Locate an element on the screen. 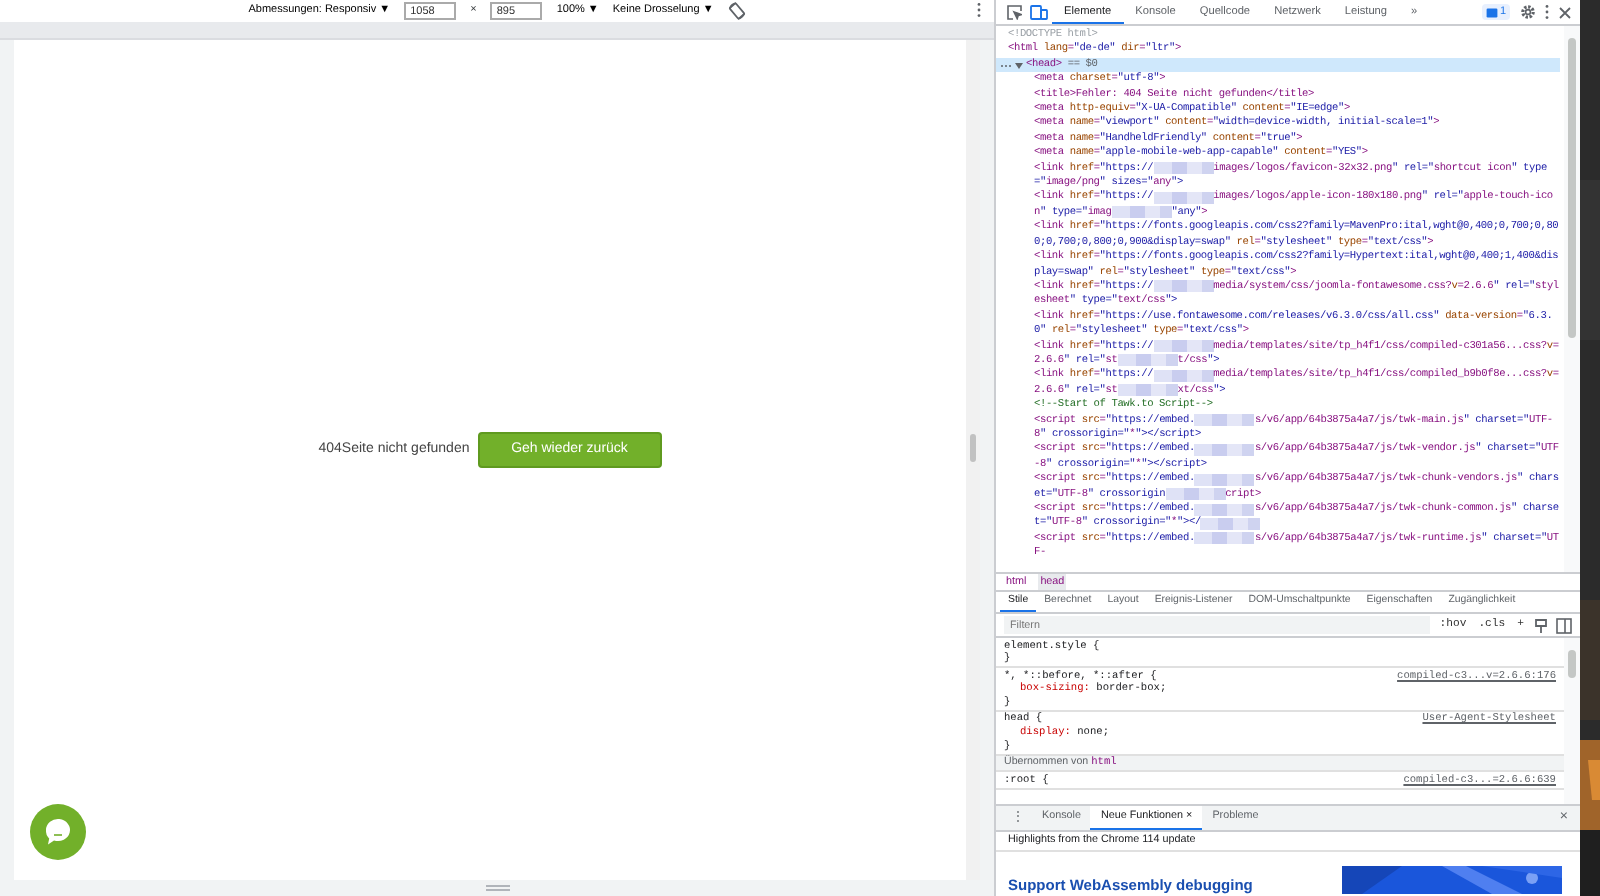  styles-scrollbar is located at coordinates (1572, 721).